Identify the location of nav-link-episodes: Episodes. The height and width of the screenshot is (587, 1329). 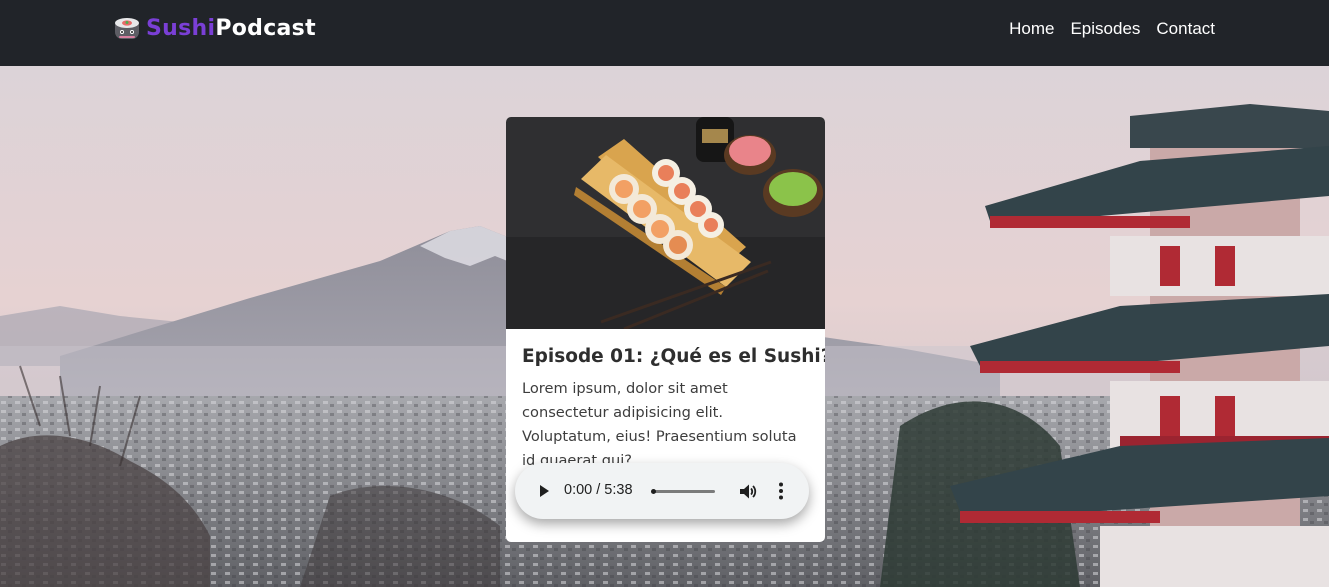
(1105, 29).